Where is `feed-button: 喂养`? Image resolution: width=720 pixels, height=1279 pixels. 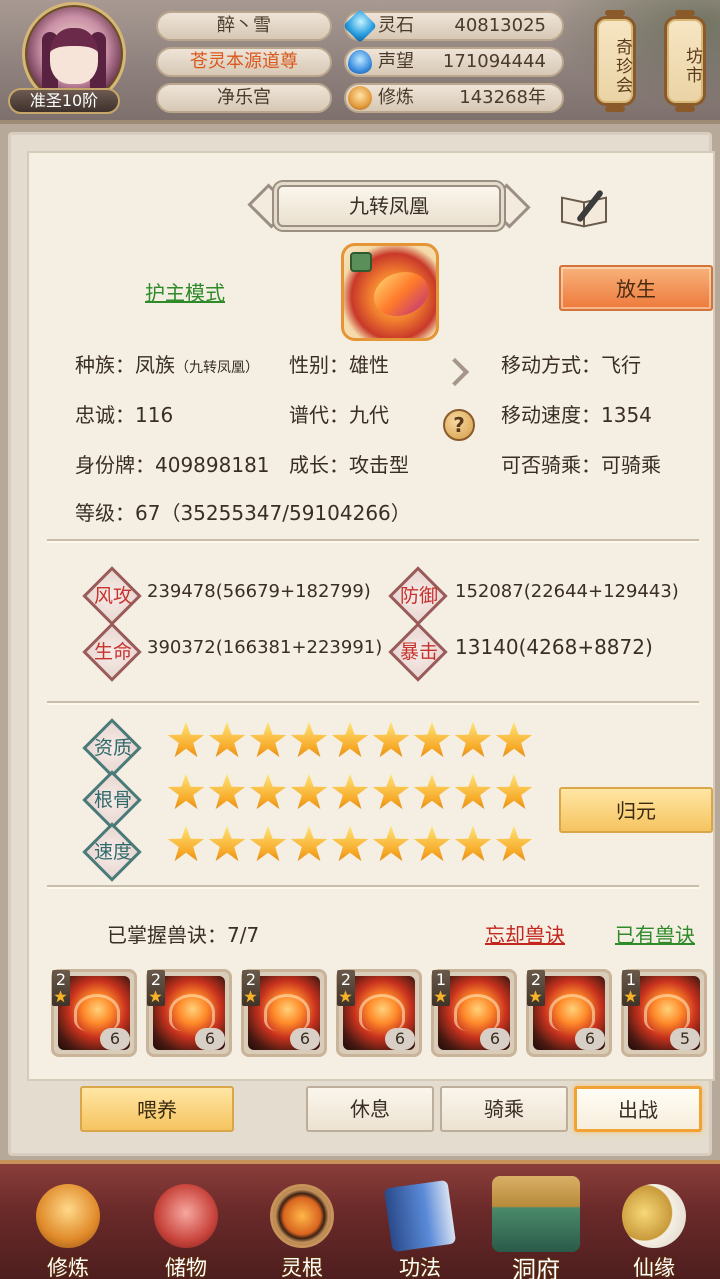 feed-button: 喂养 is located at coordinates (157, 1109).